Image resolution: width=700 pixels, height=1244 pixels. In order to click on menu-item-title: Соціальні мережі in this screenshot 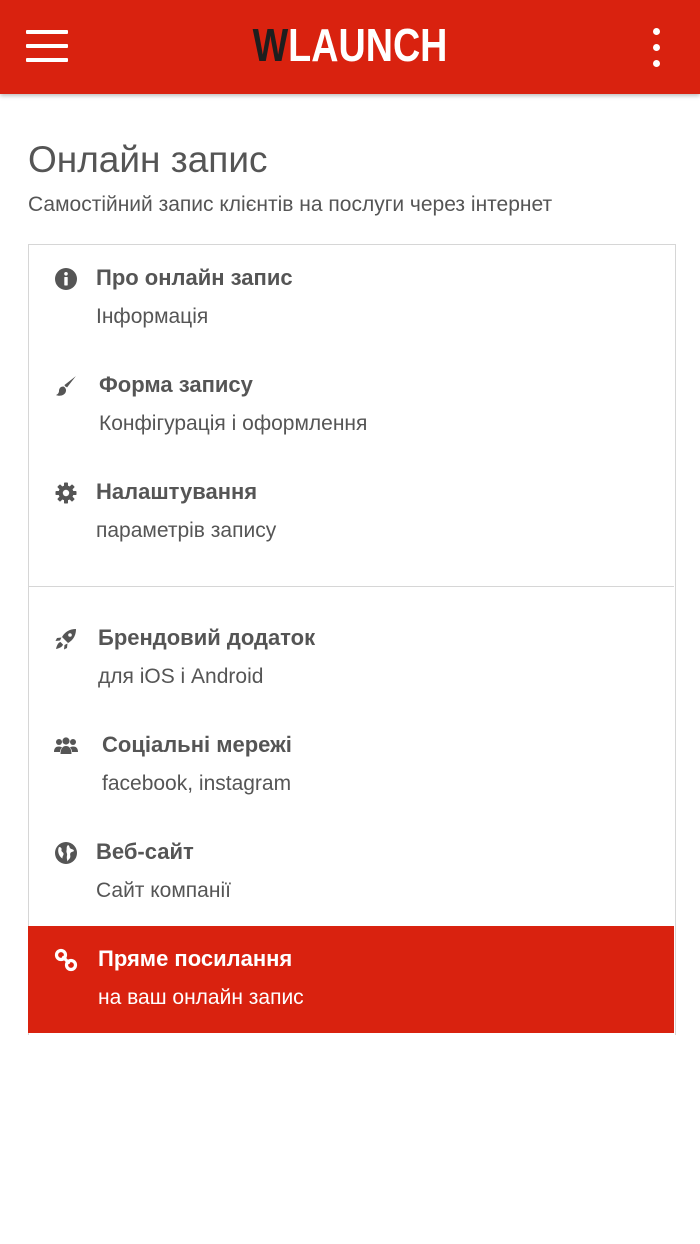, I will do `click(197, 744)`.